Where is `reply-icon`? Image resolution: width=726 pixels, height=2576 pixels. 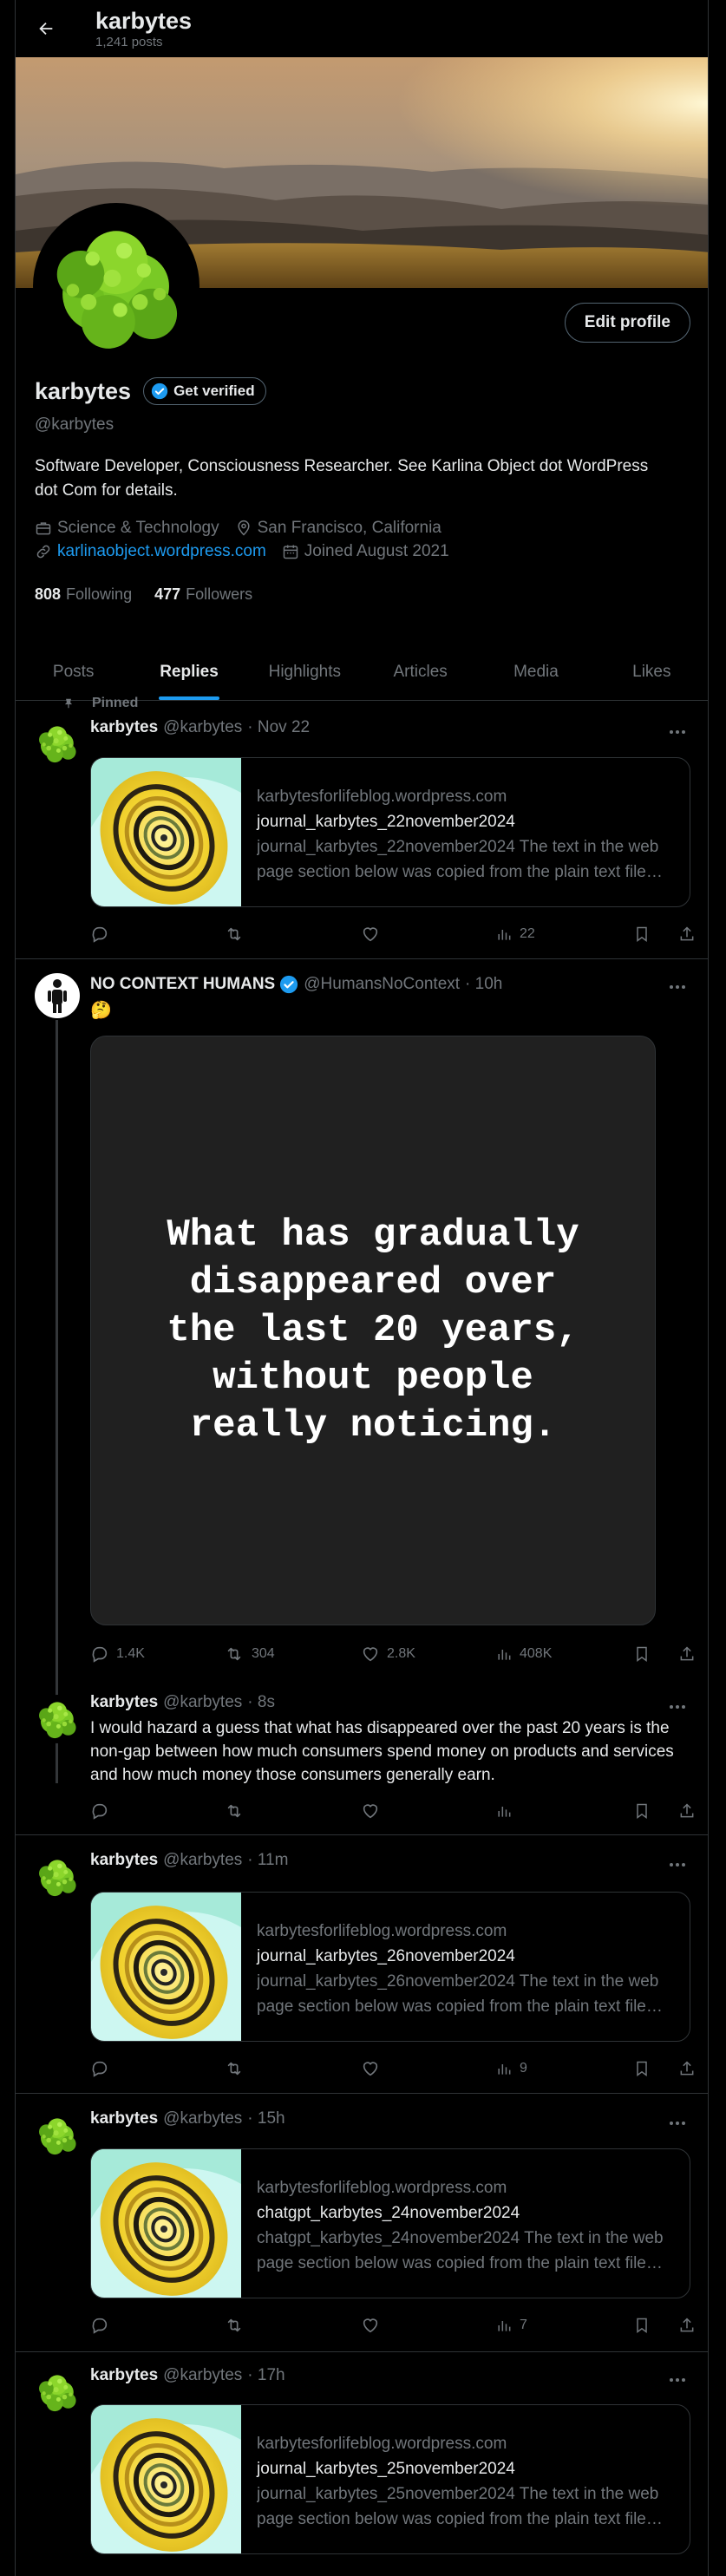
reply-icon is located at coordinates (100, 2326).